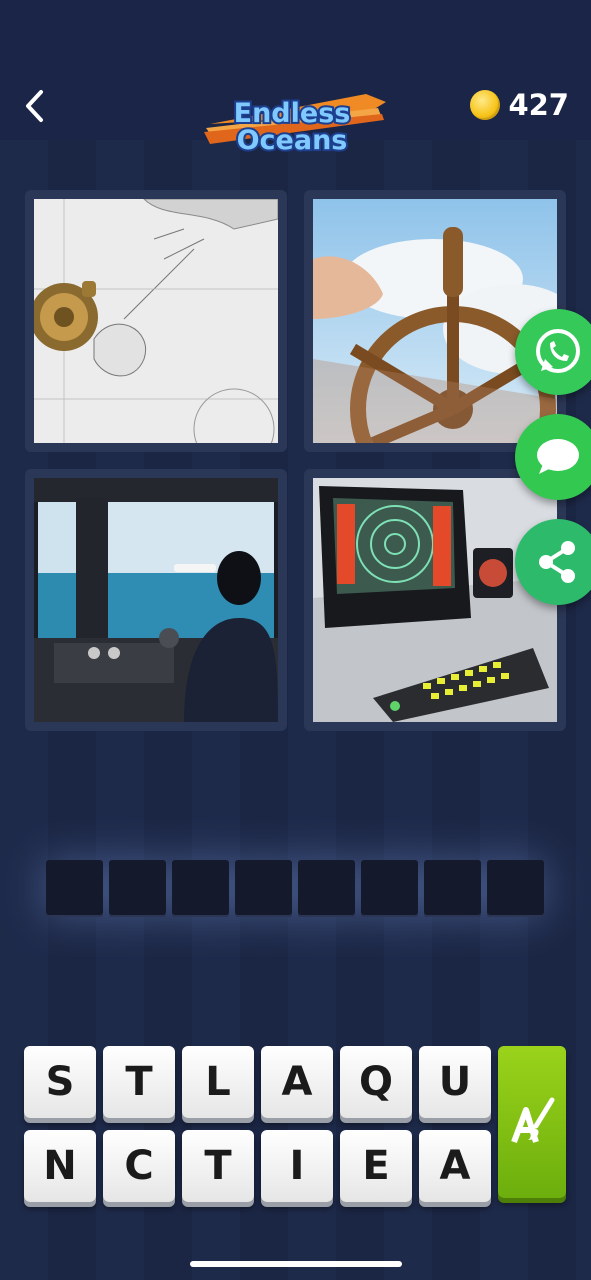 The image size is (591, 1280). I want to click on letter-key: Q, so click(376, 1082).